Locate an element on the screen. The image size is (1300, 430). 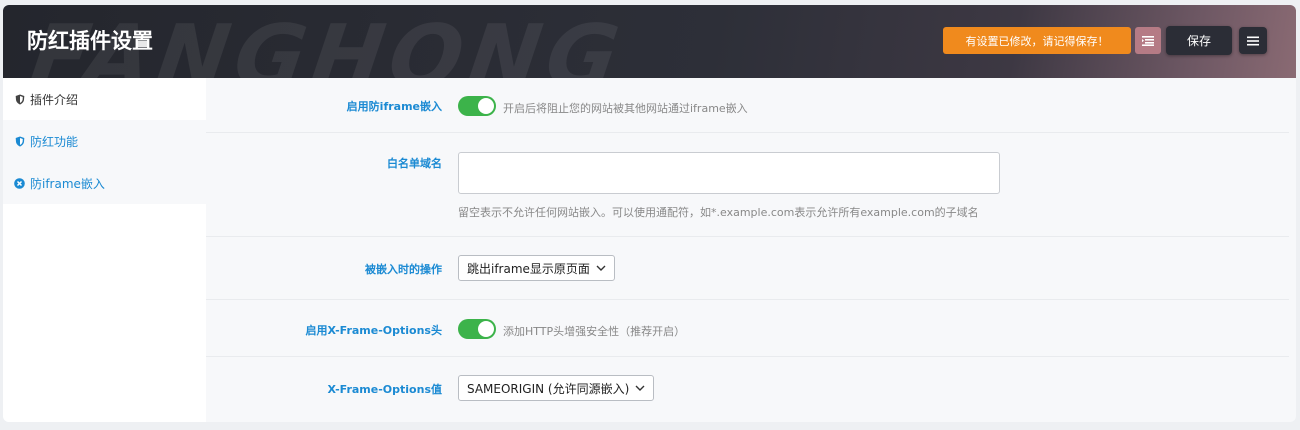
setting-row-xfo-value: X-Frame-Options值 SAMEORIGIN (允许同源嵌入) is located at coordinates (747, 389).